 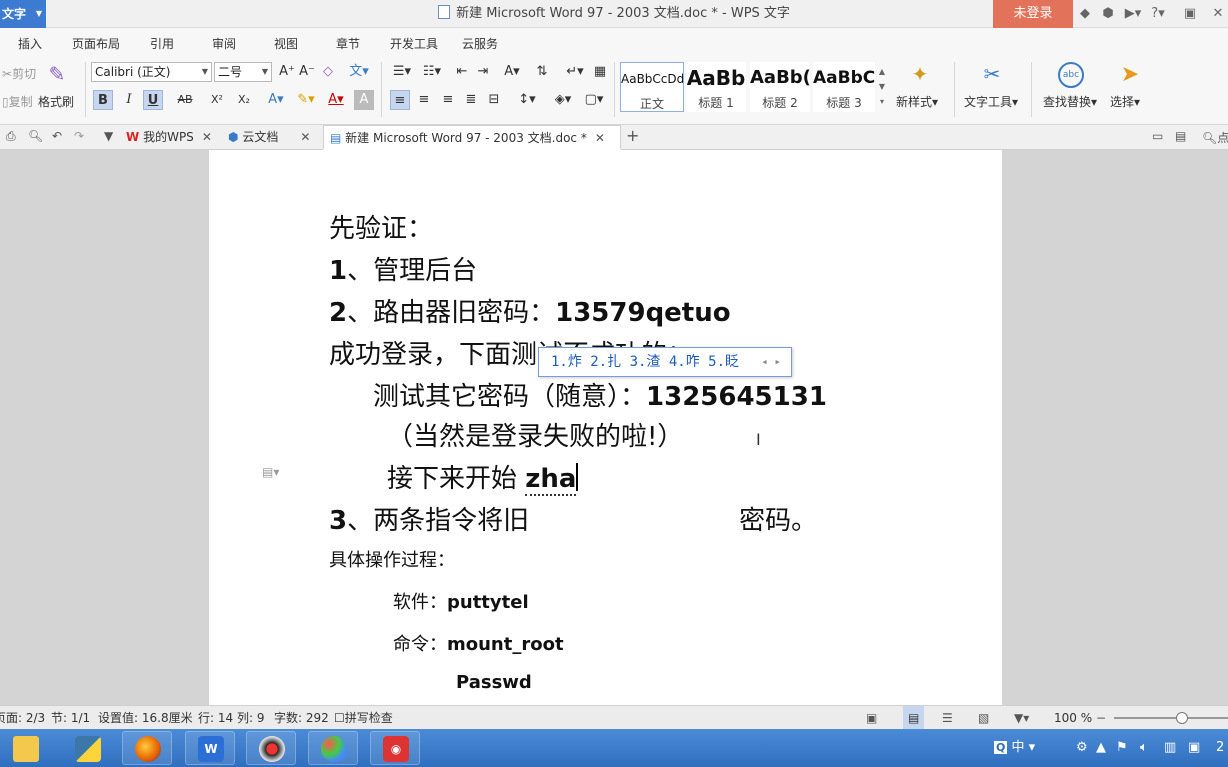 I want to click on cut-button: ✂剪切, so click(x=19, y=73).